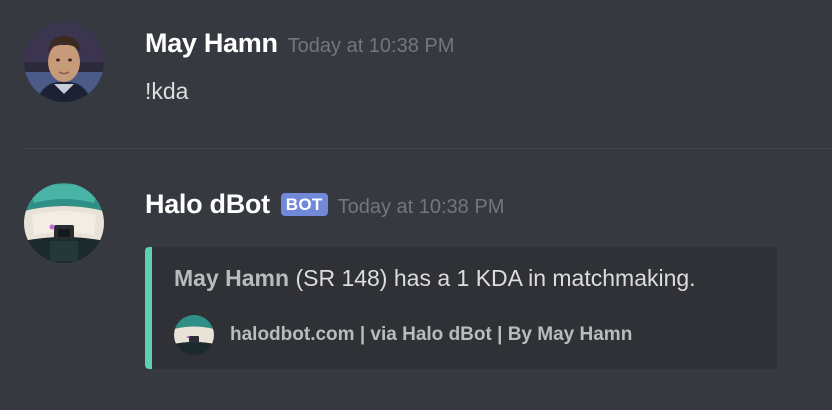 The image size is (832, 410). I want to click on bot-badge: BOT, so click(304, 204).